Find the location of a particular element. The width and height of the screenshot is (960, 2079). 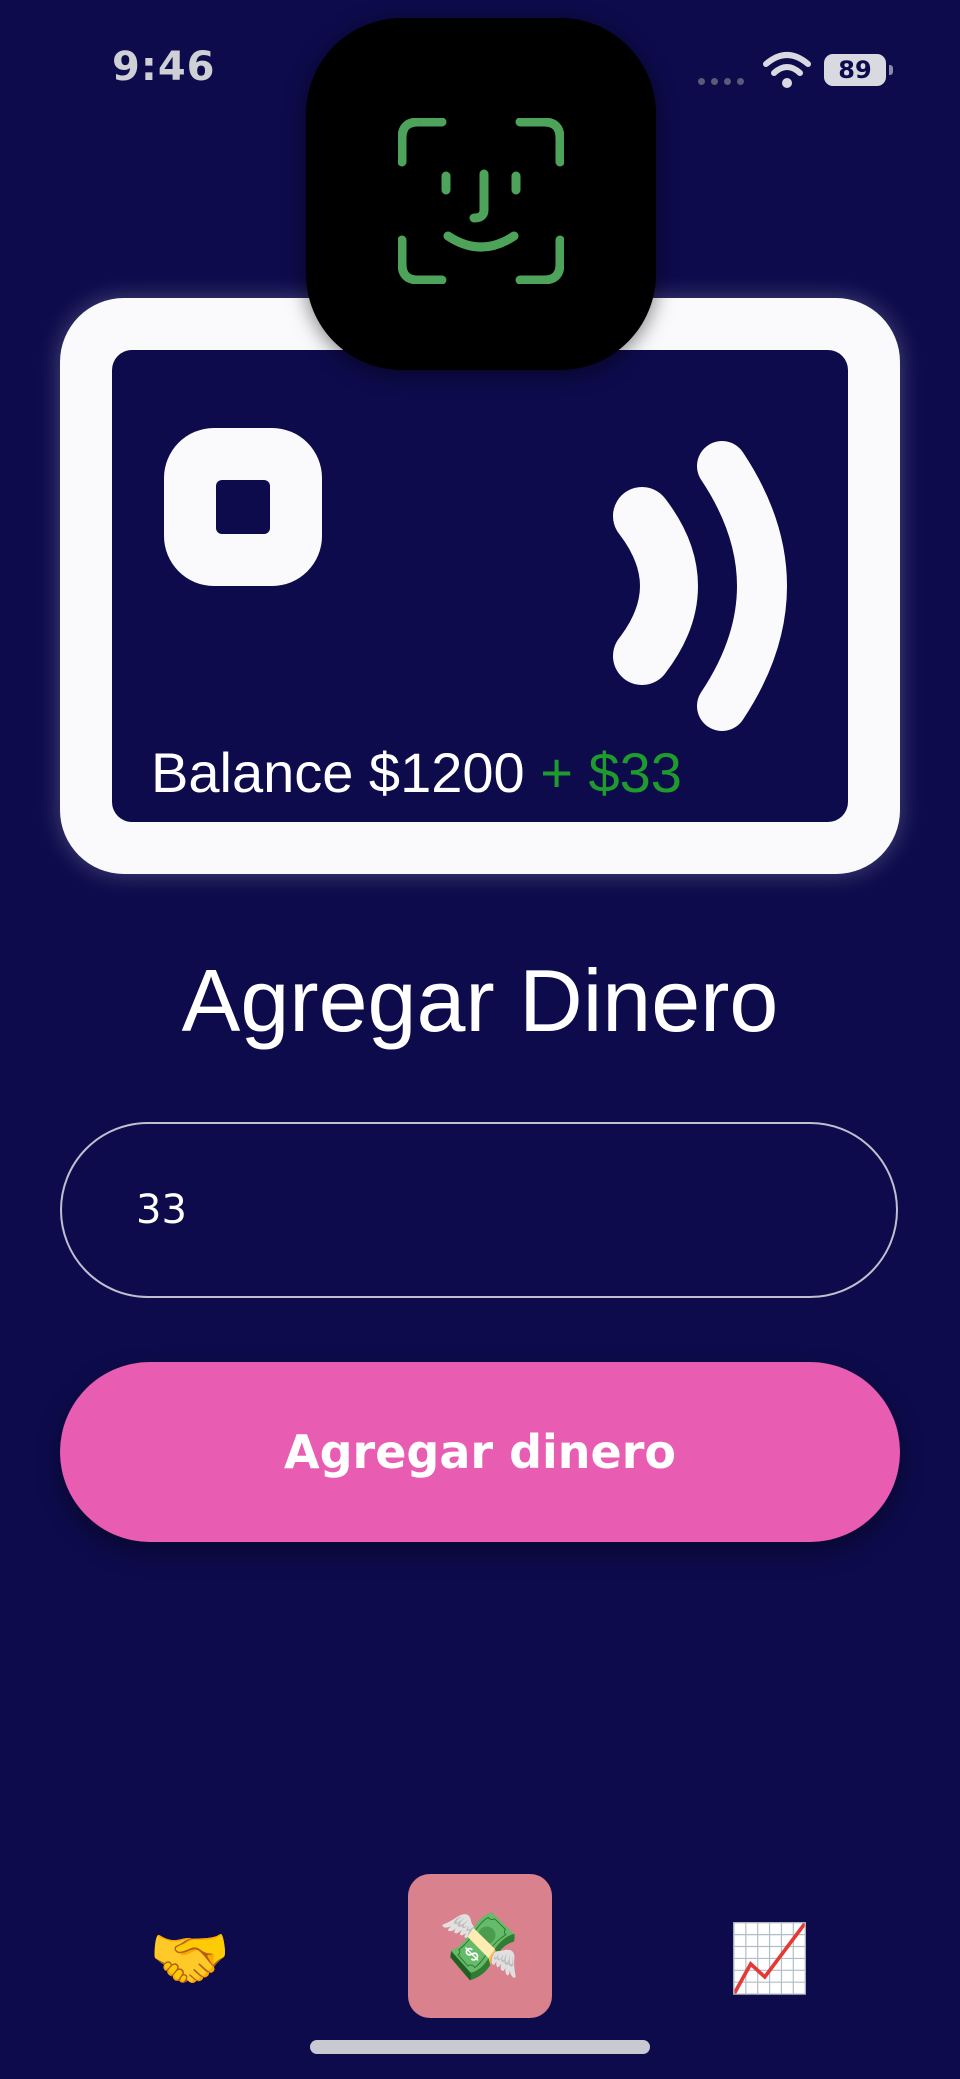

home-indicator is located at coordinates (480, 2047).